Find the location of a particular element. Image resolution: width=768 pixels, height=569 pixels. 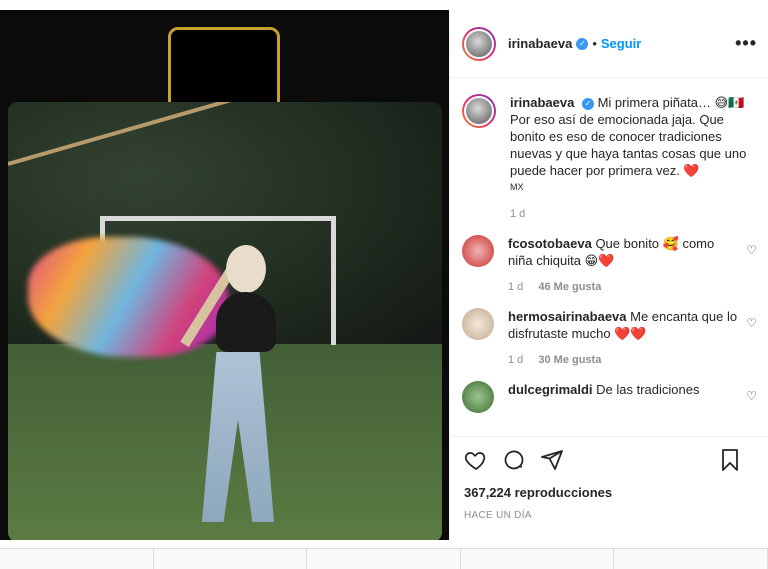

comment-likes: 46 Me gusta is located at coordinates (569, 287).